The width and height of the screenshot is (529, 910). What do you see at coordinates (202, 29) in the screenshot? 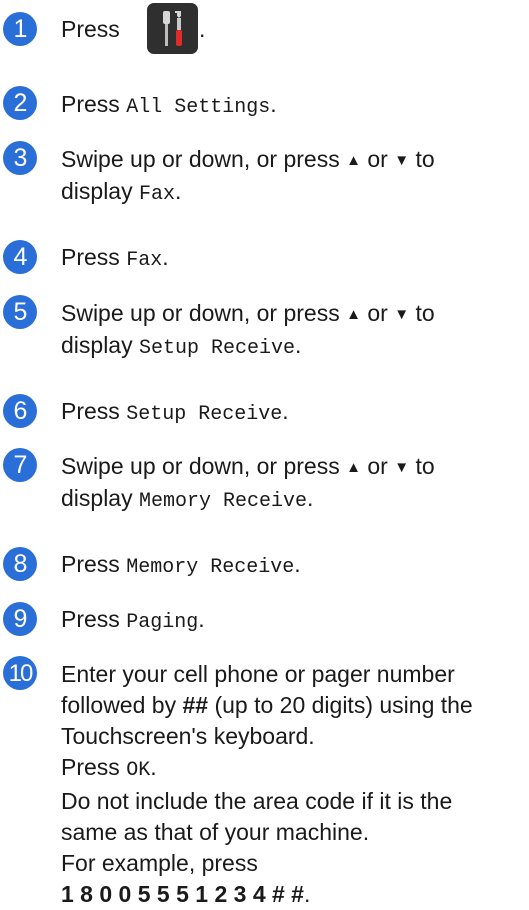
I see `step-1-period: .` at bounding box center [202, 29].